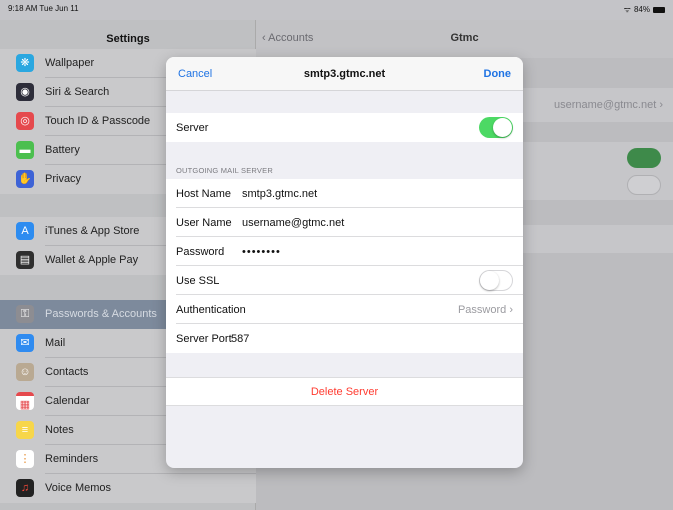  What do you see at coordinates (485, 310) in the screenshot?
I see `authentication-value: Password ›` at bounding box center [485, 310].